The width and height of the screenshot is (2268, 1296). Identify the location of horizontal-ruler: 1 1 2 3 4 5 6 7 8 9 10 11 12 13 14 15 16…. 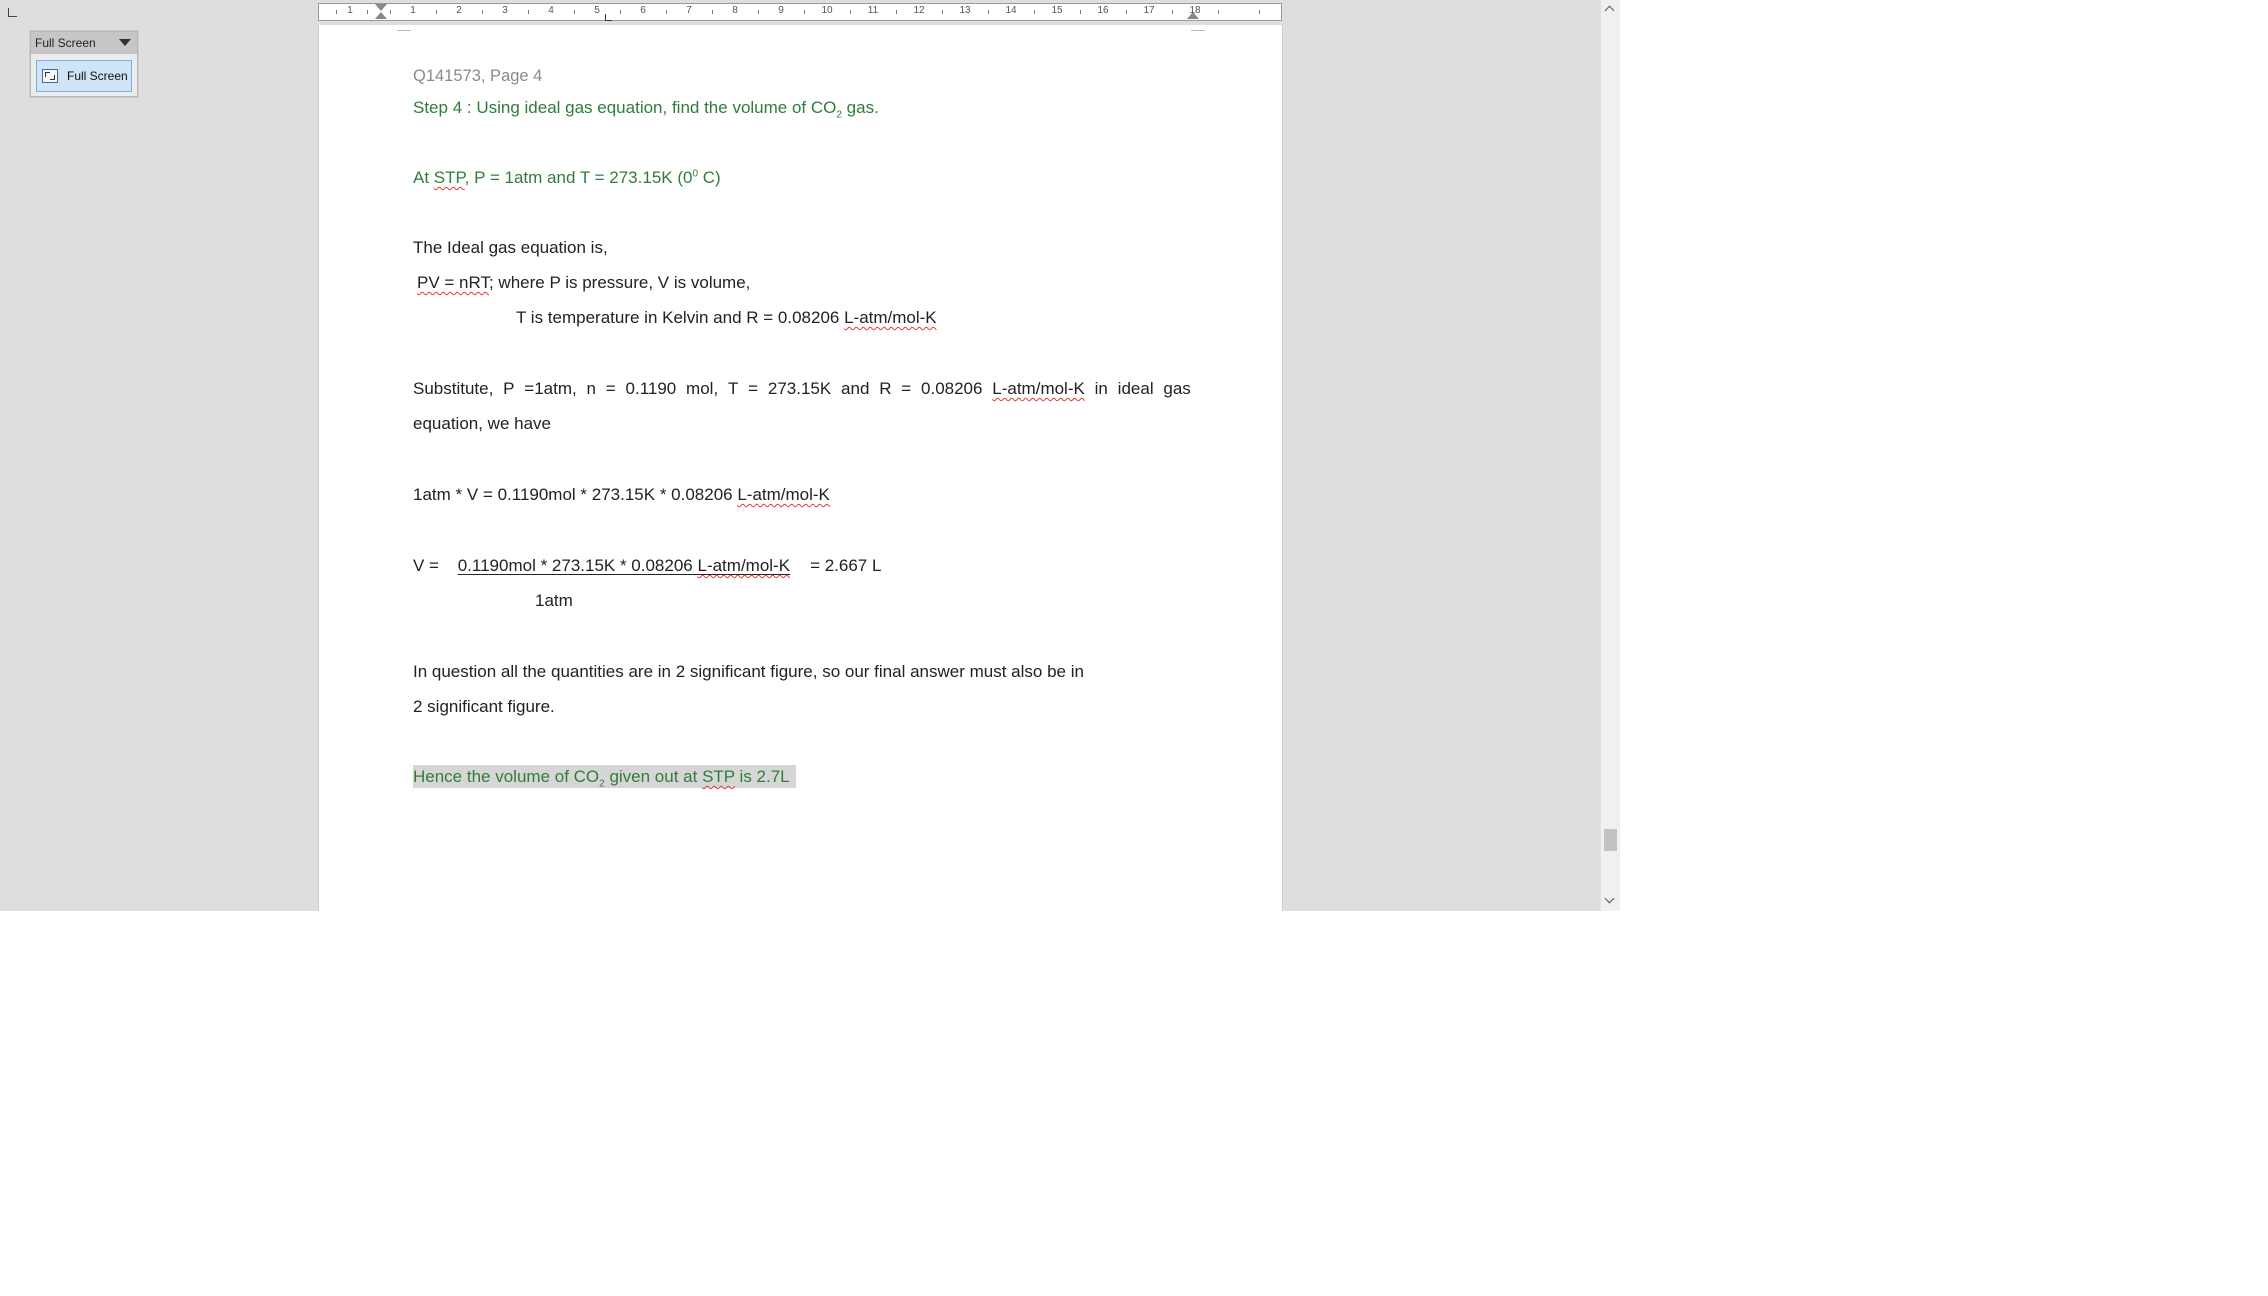
(800, 12).